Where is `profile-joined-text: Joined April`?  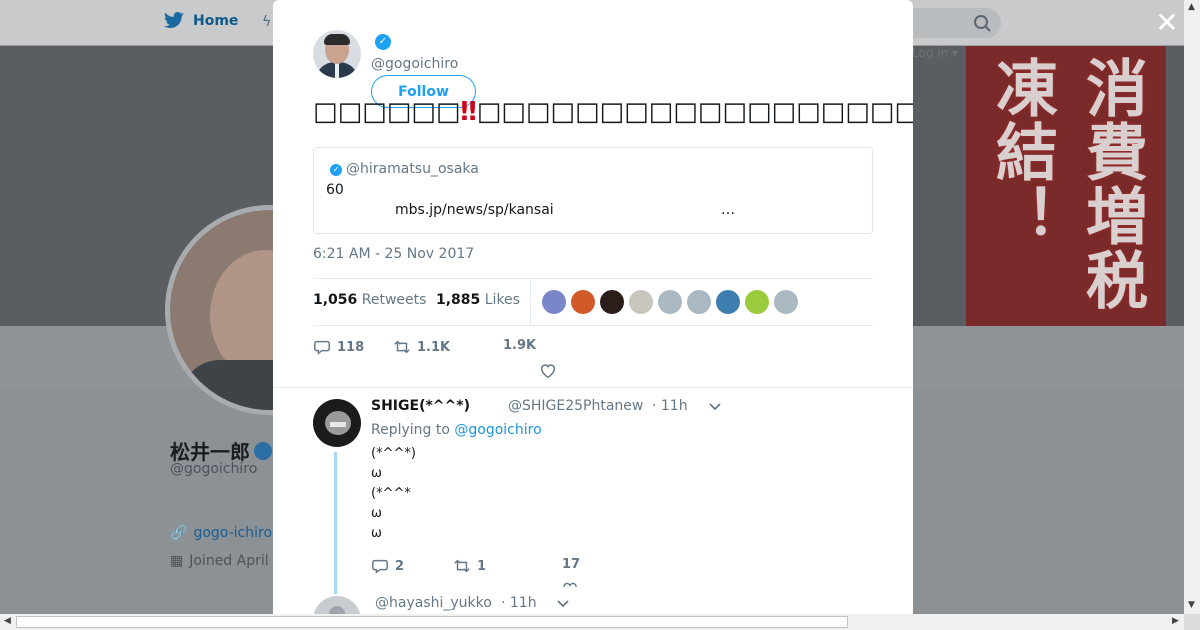
profile-joined-text: Joined April is located at coordinates (229, 561).